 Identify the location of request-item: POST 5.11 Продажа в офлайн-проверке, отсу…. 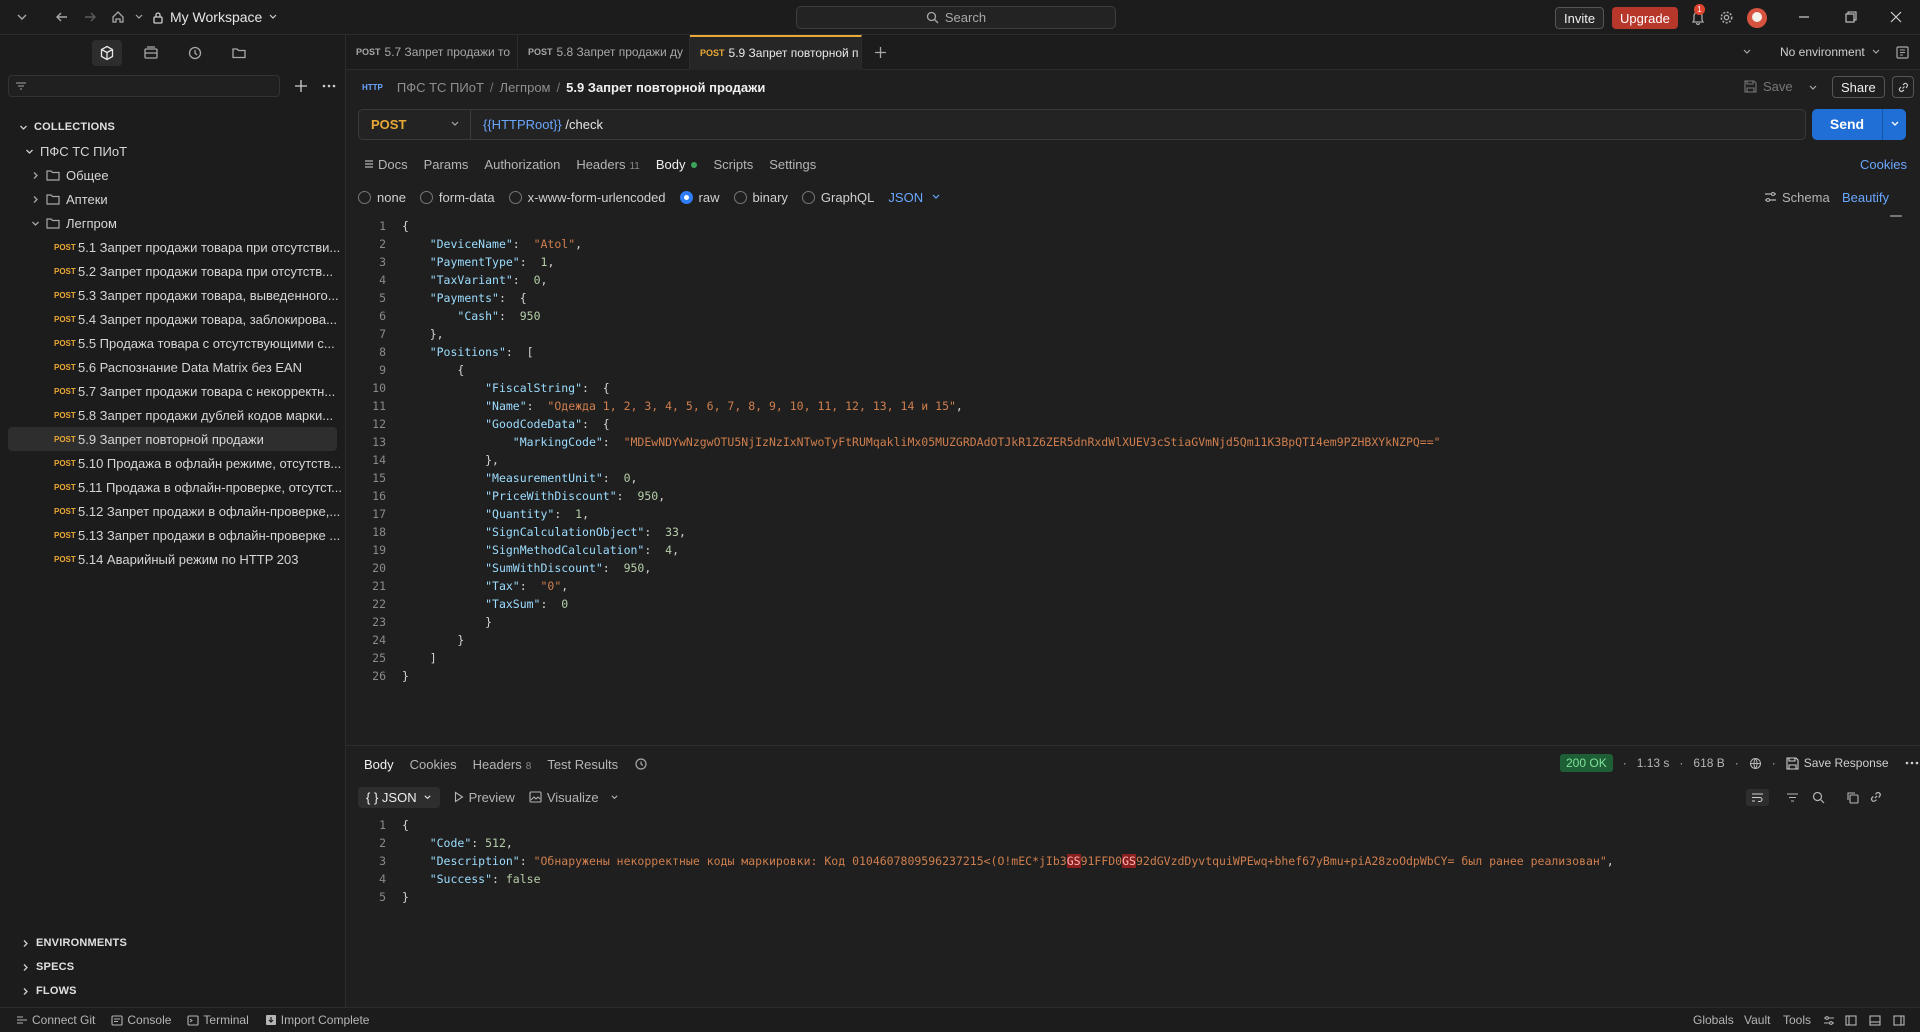
(172, 487).